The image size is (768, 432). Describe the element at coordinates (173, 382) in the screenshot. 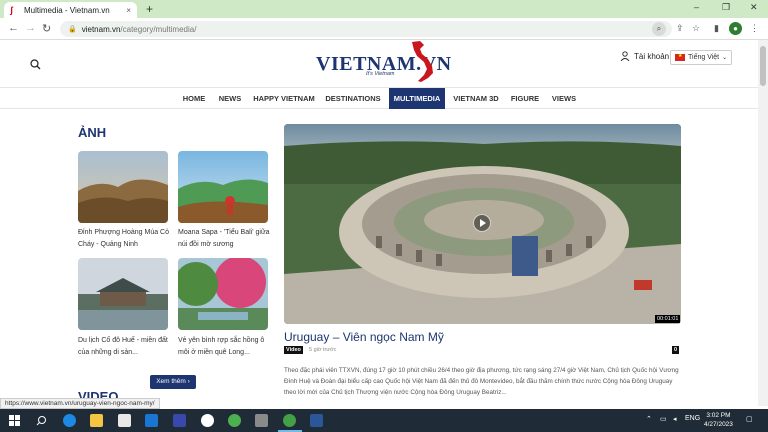

I see `view-more-button: Xem thêm ›` at that location.